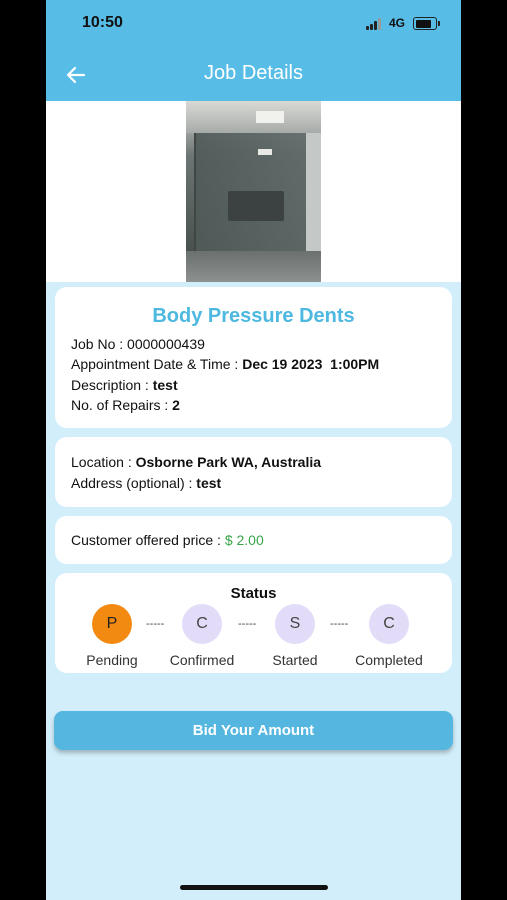  I want to click on status-label: Pending, so click(112, 660).